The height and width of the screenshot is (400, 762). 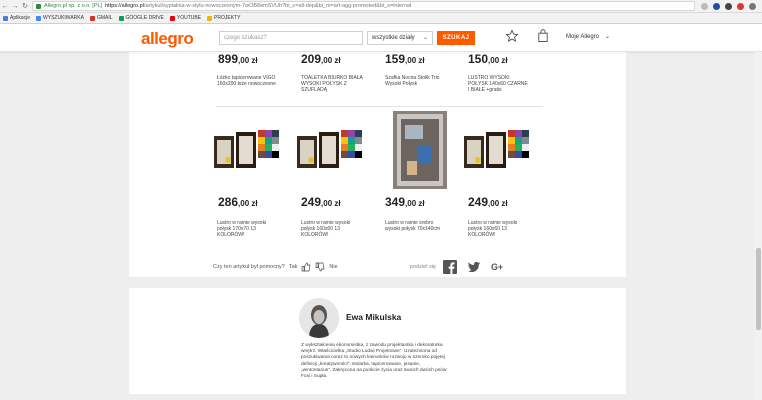 I want to click on account-menu: Moje Allegro ⌄, so click(x=588, y=36).